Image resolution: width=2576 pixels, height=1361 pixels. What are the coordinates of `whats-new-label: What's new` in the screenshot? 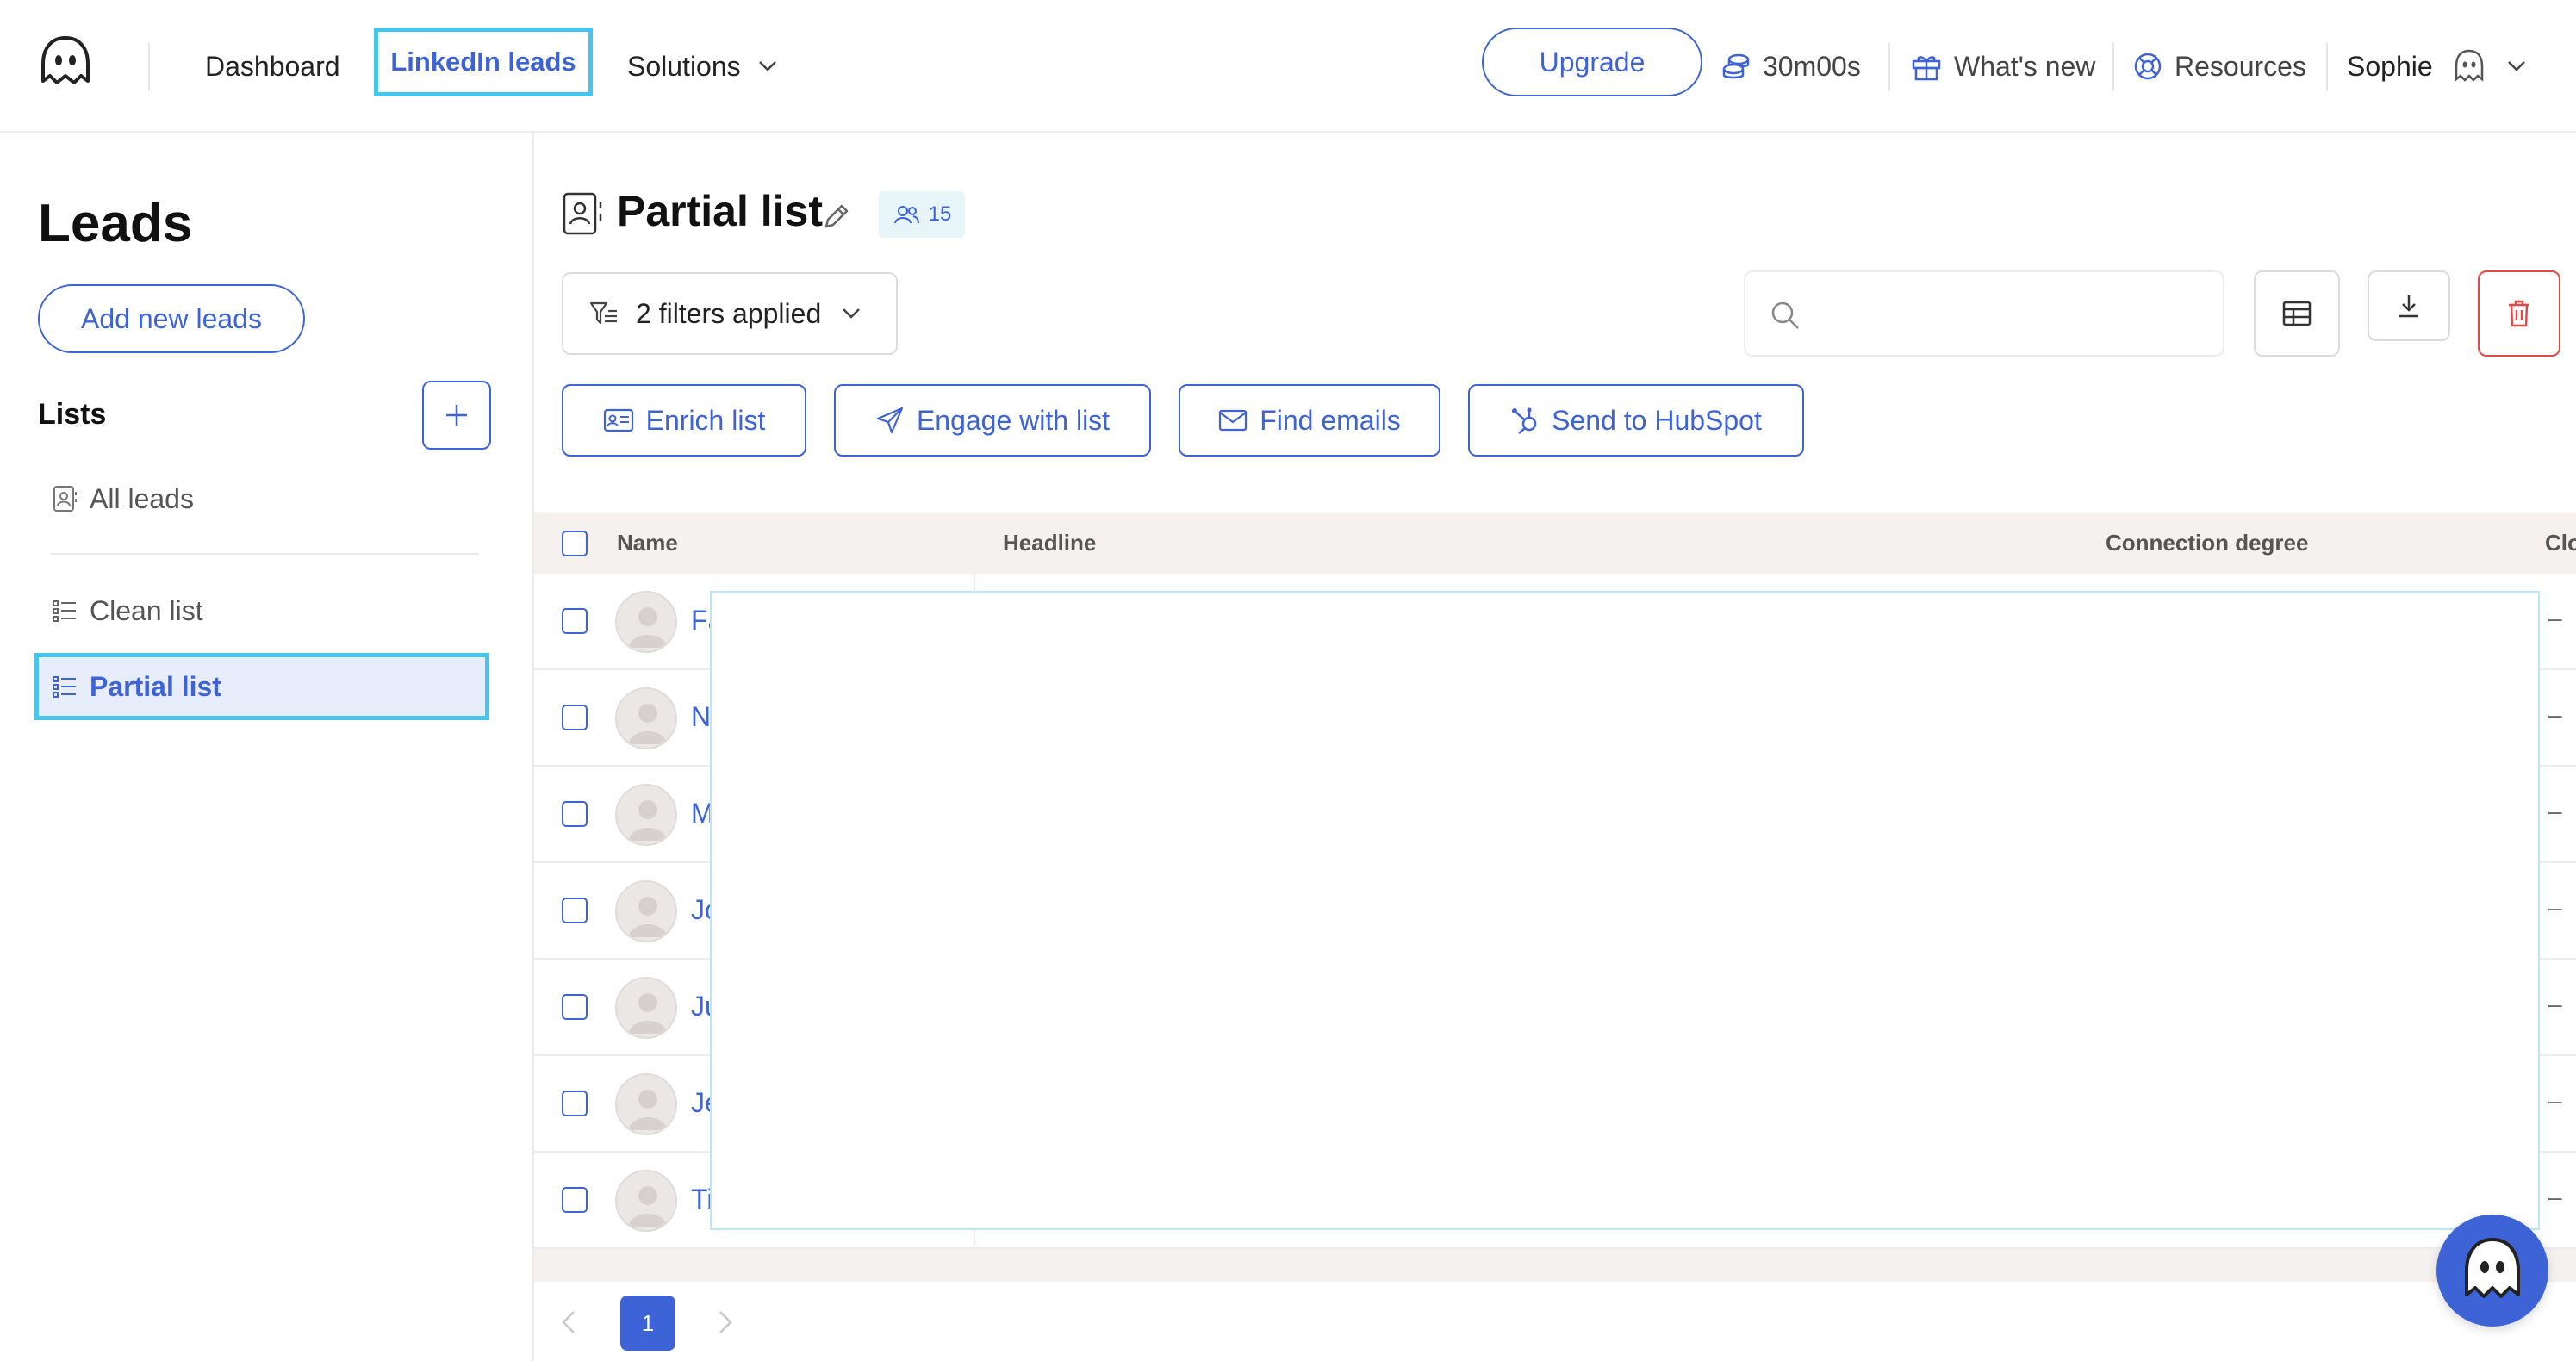 It's located at (2025, 66).